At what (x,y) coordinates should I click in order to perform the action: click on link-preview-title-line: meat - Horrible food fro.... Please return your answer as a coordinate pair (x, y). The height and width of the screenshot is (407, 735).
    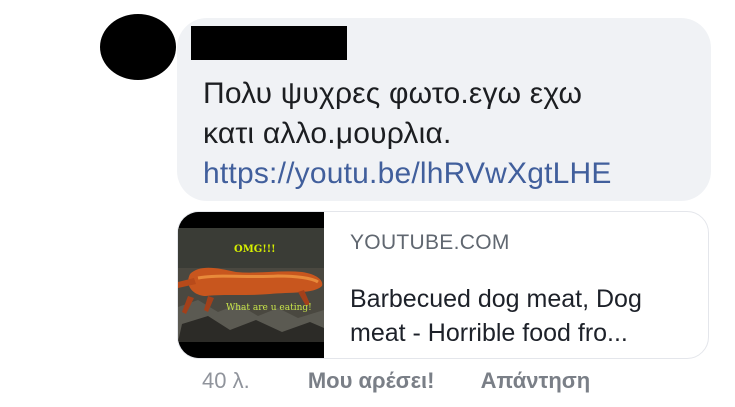
    Looking at the image, I should click on (489, 333).